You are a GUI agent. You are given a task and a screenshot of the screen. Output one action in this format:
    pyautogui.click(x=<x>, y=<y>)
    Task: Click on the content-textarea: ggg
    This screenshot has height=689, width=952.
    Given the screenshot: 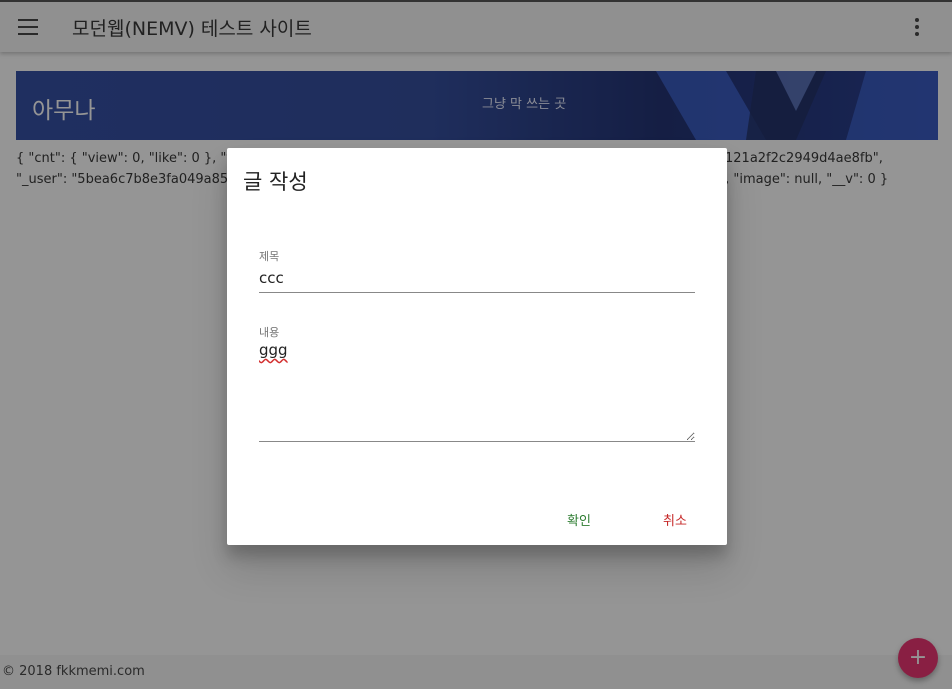 What is the action you would take?
    pyautogui.click(x=477, y=391)
    